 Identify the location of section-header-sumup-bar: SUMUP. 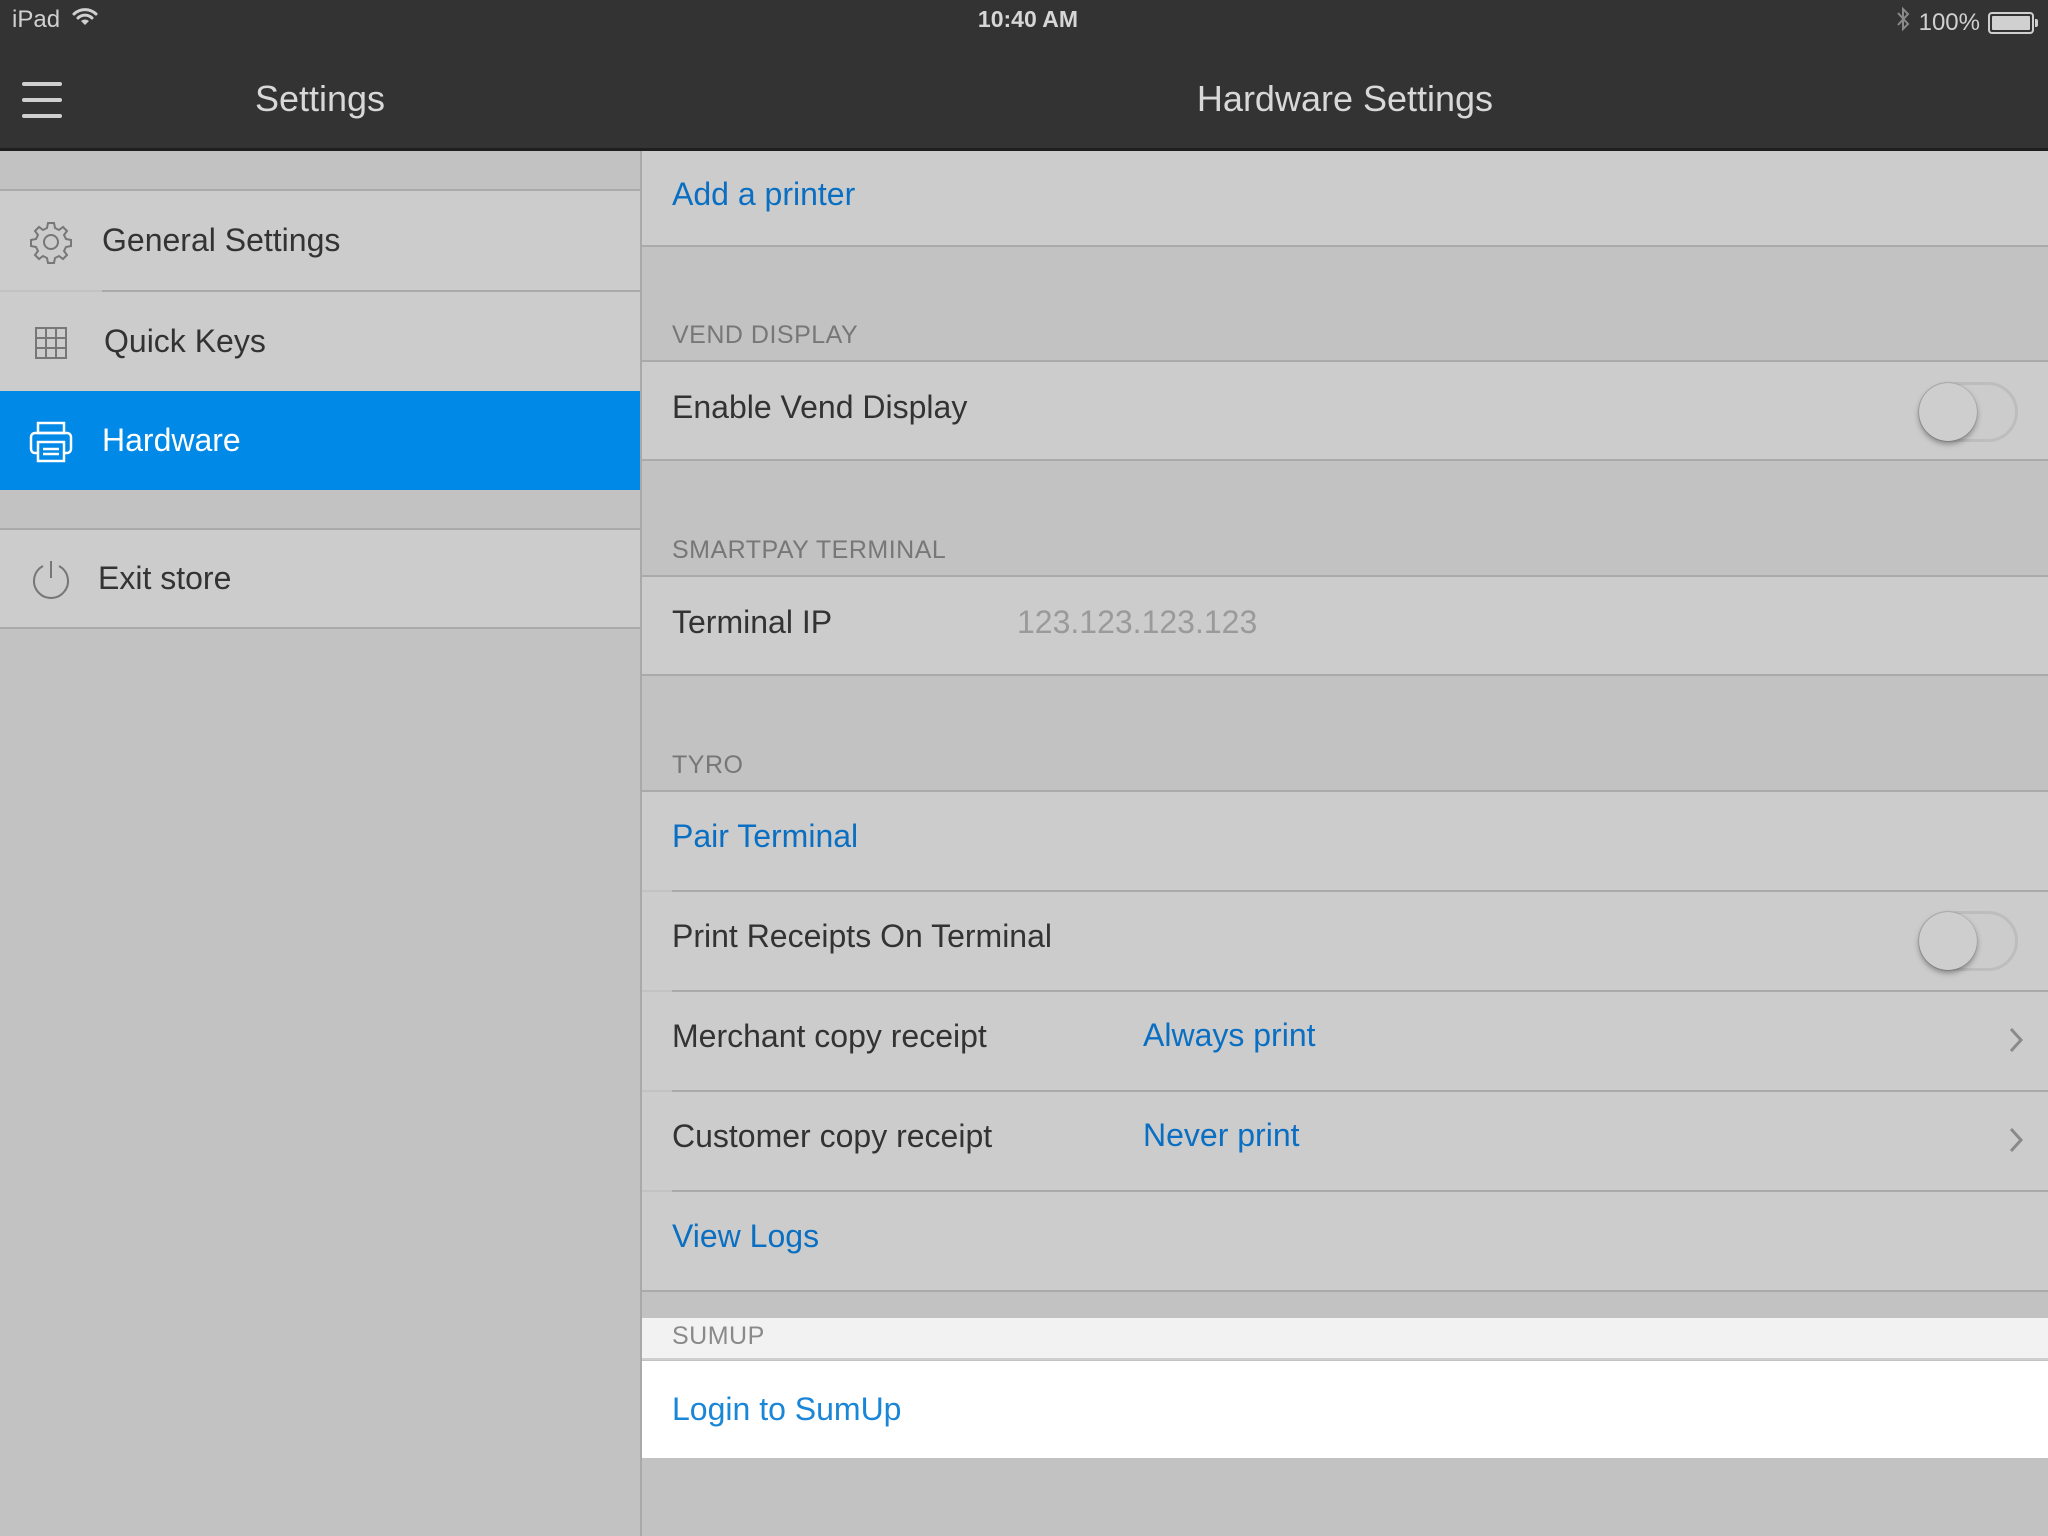
(1345, 1339).